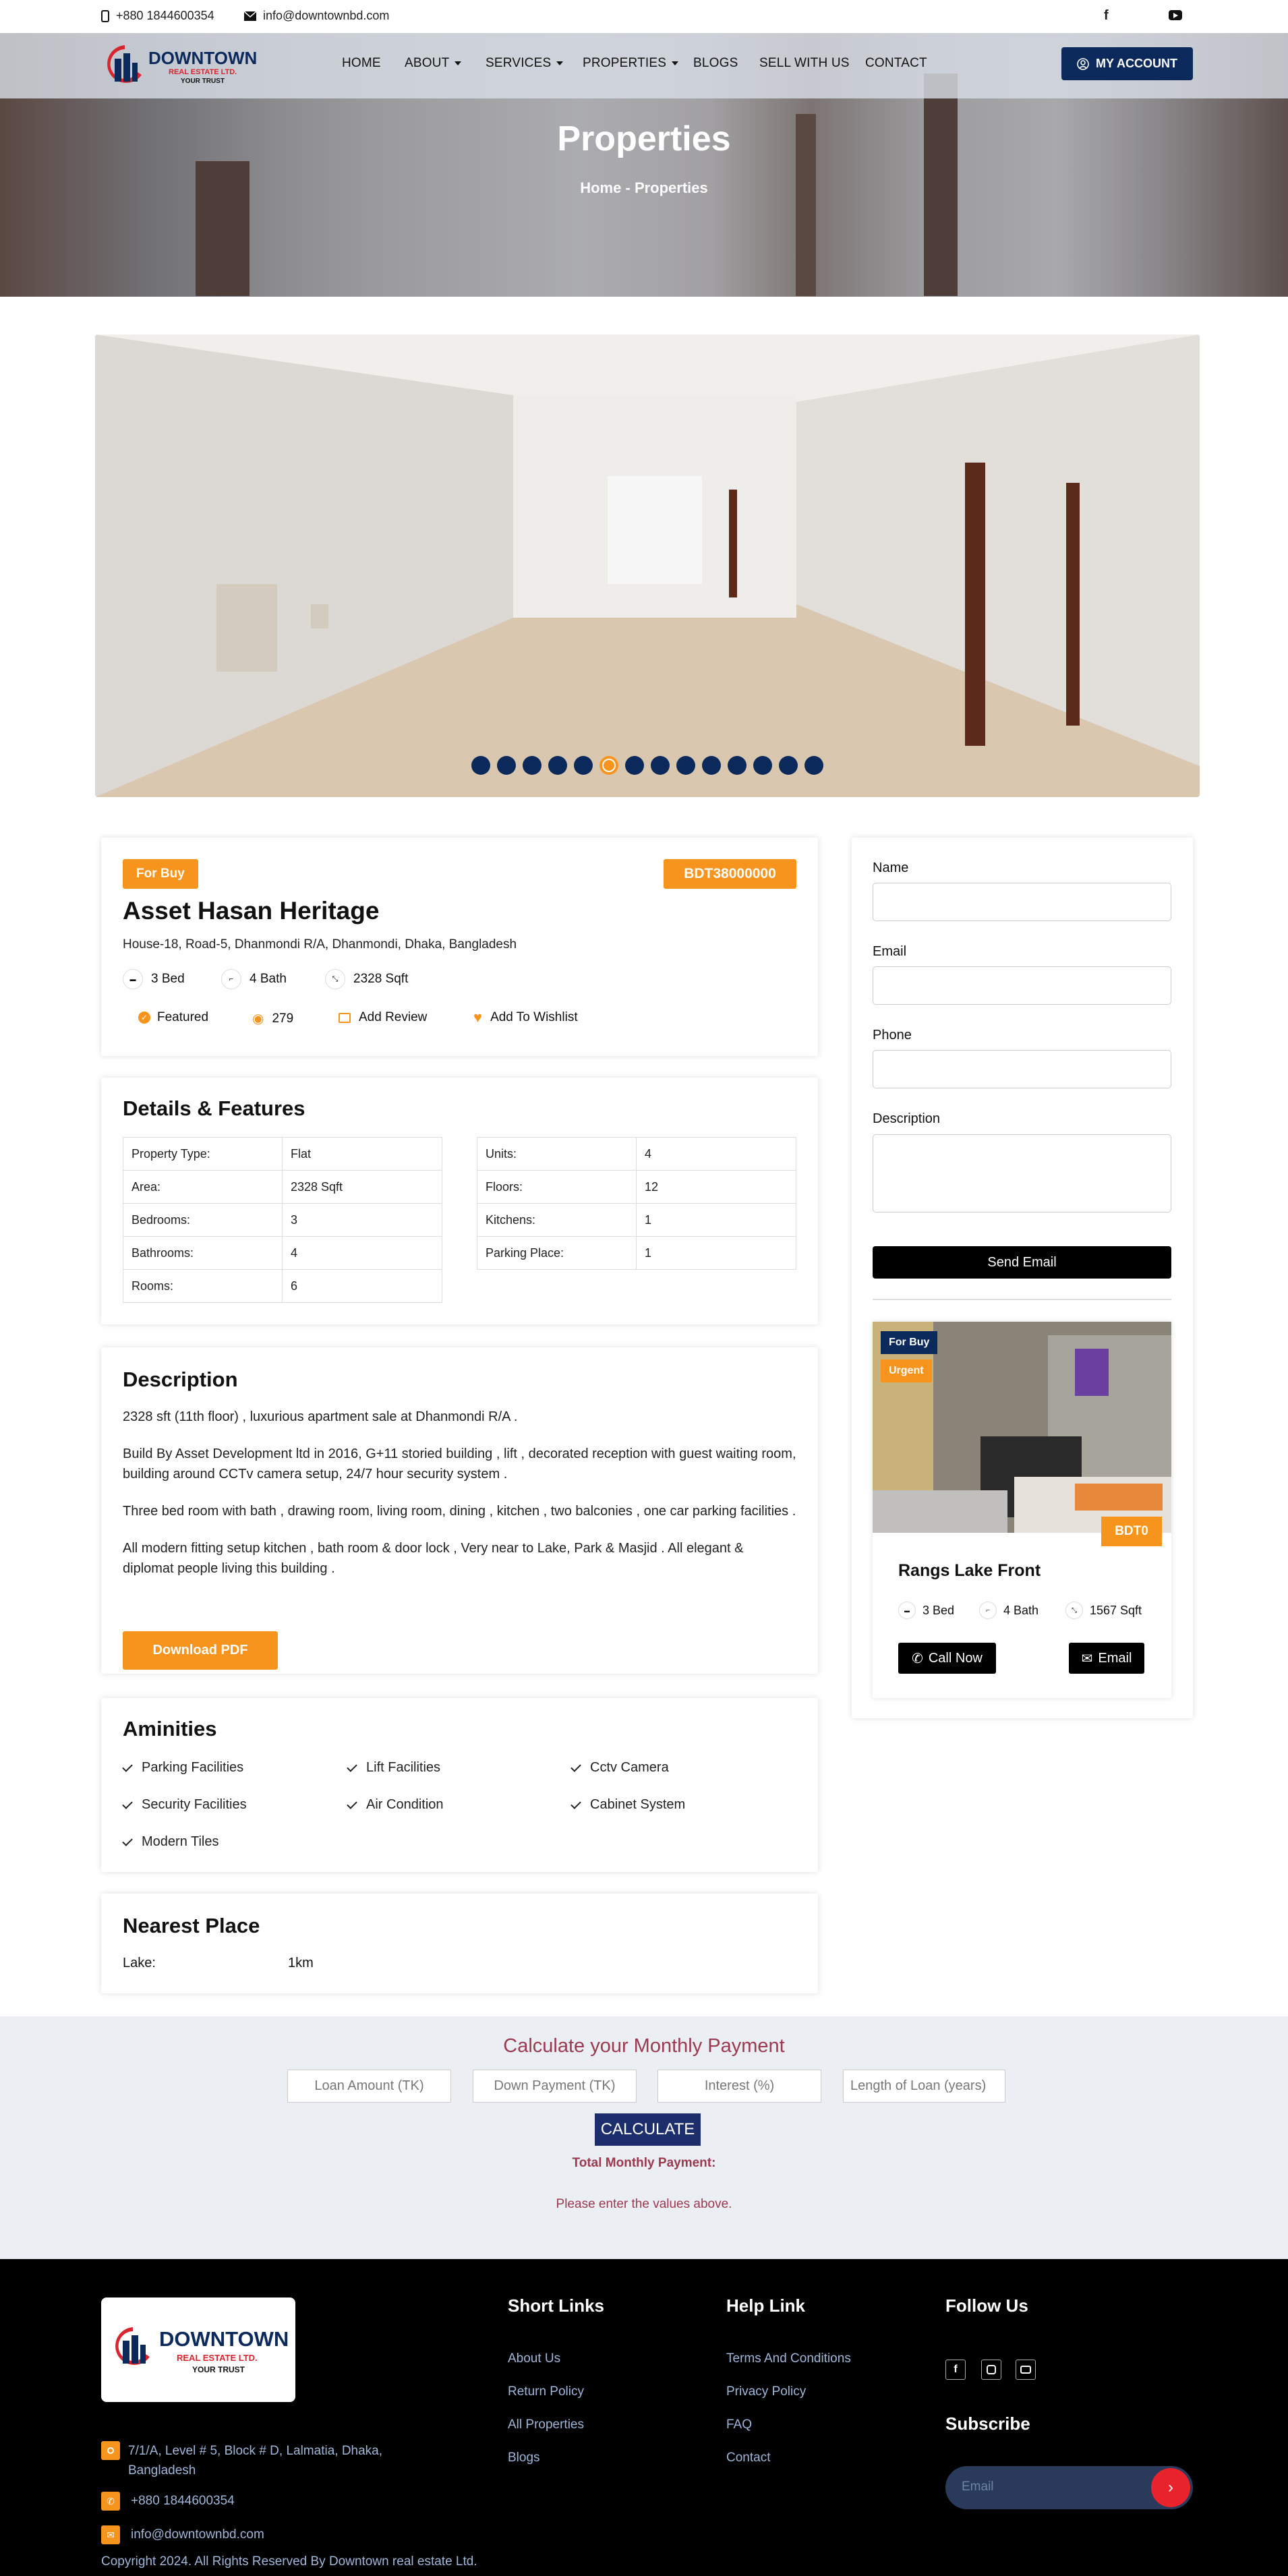  Describe the element at coordinates (644, 2046) in the screenshot. I see `calculator-title: Calculate your Monthly Payment` at that location.